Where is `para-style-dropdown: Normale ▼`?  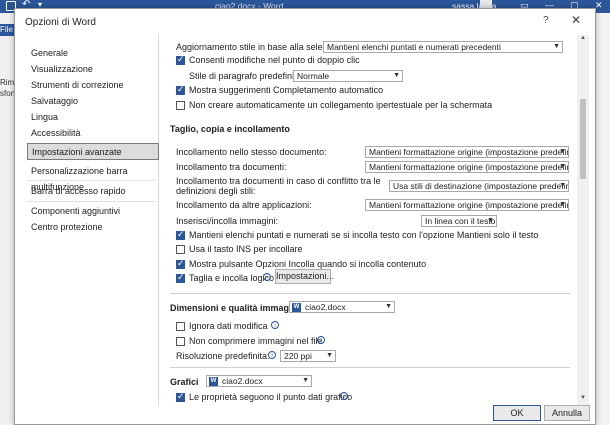 para-style-dropdown: Normale ▼ is located at coordinates (348, 76).